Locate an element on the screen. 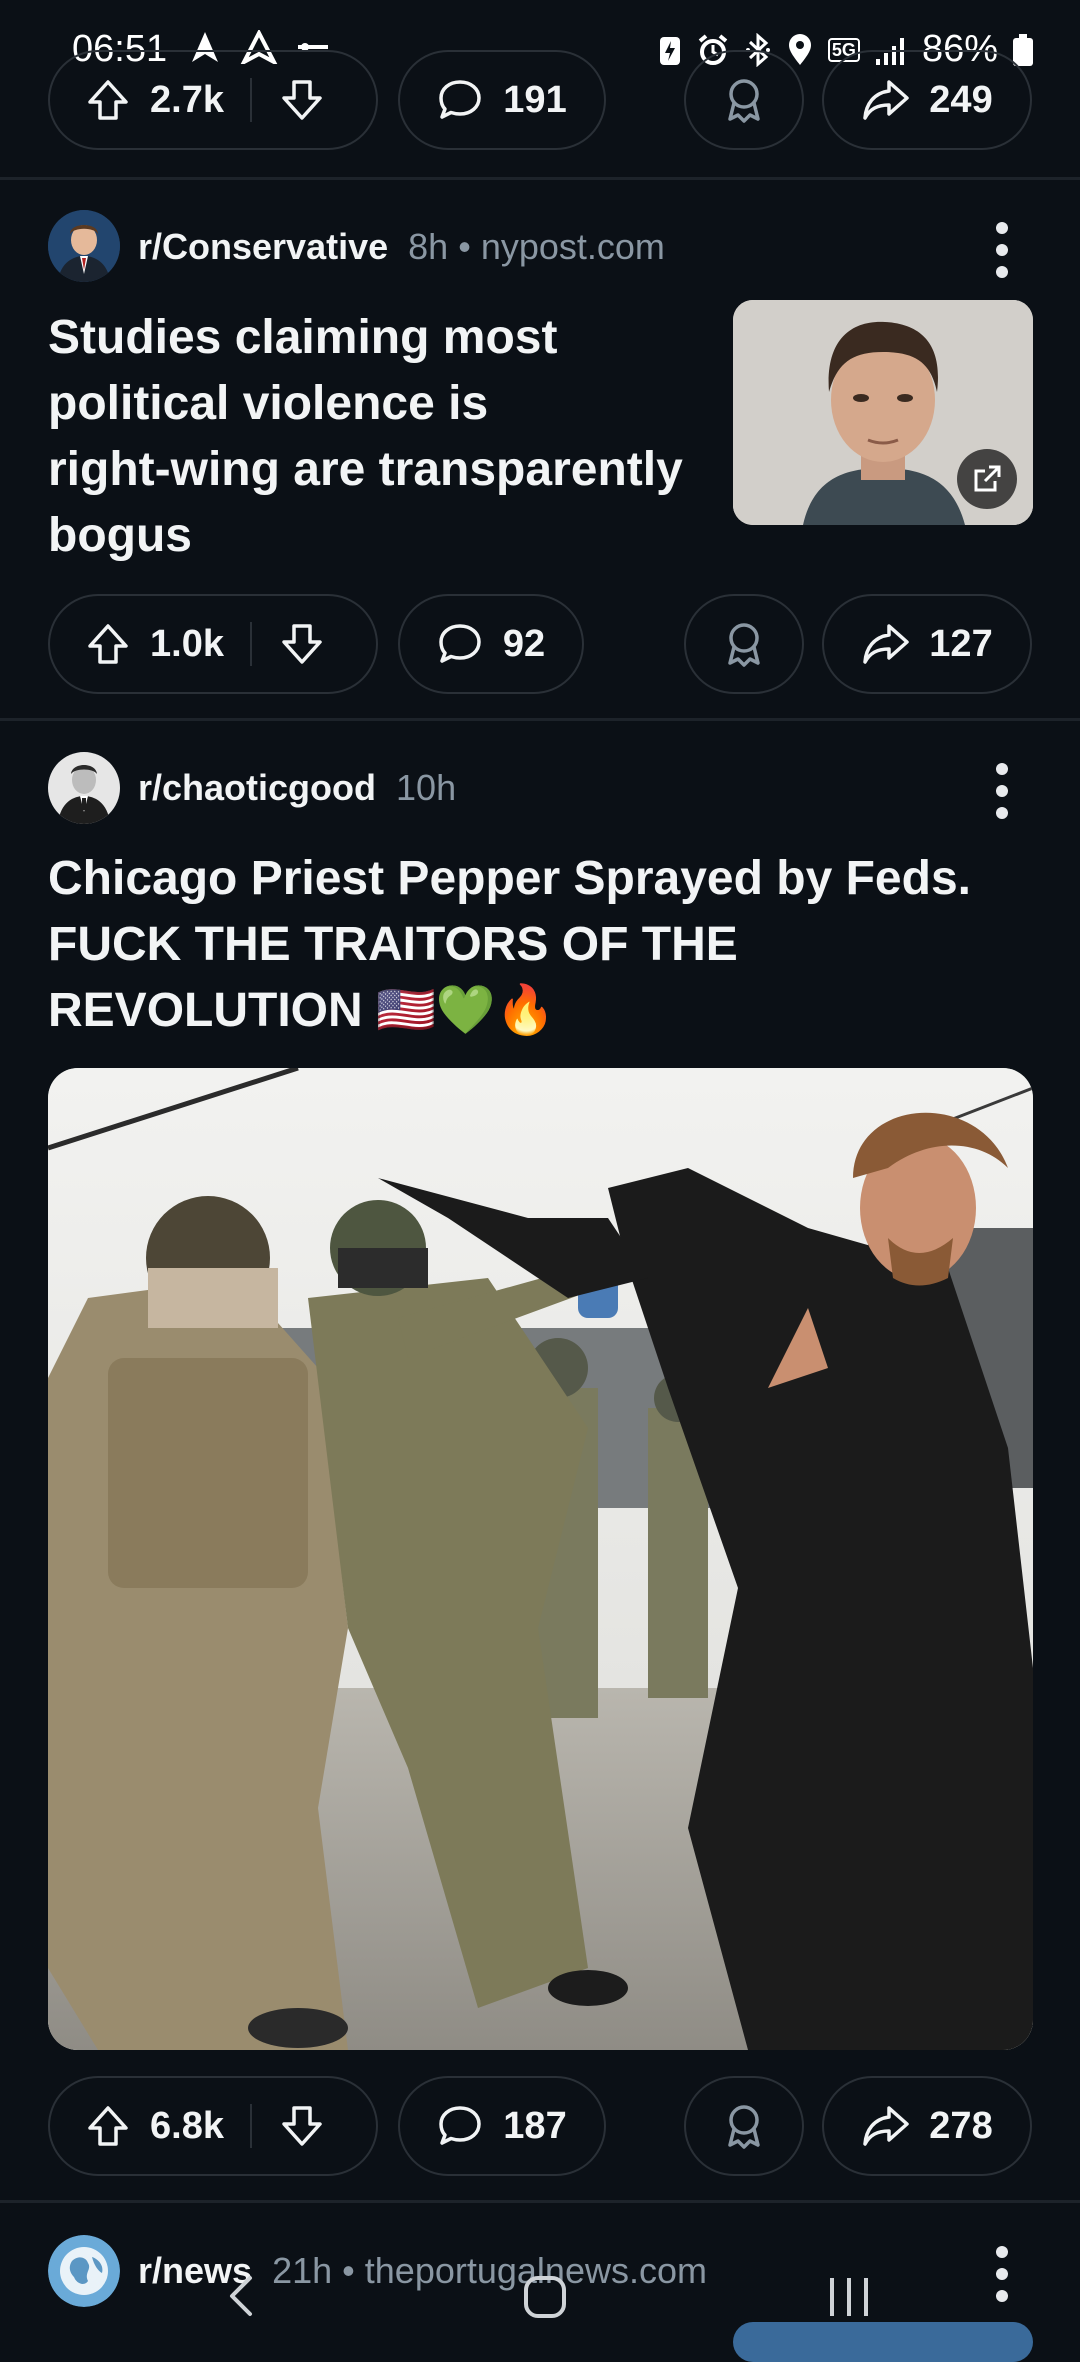  post-age: 8h is located at coordinates (428, 246).